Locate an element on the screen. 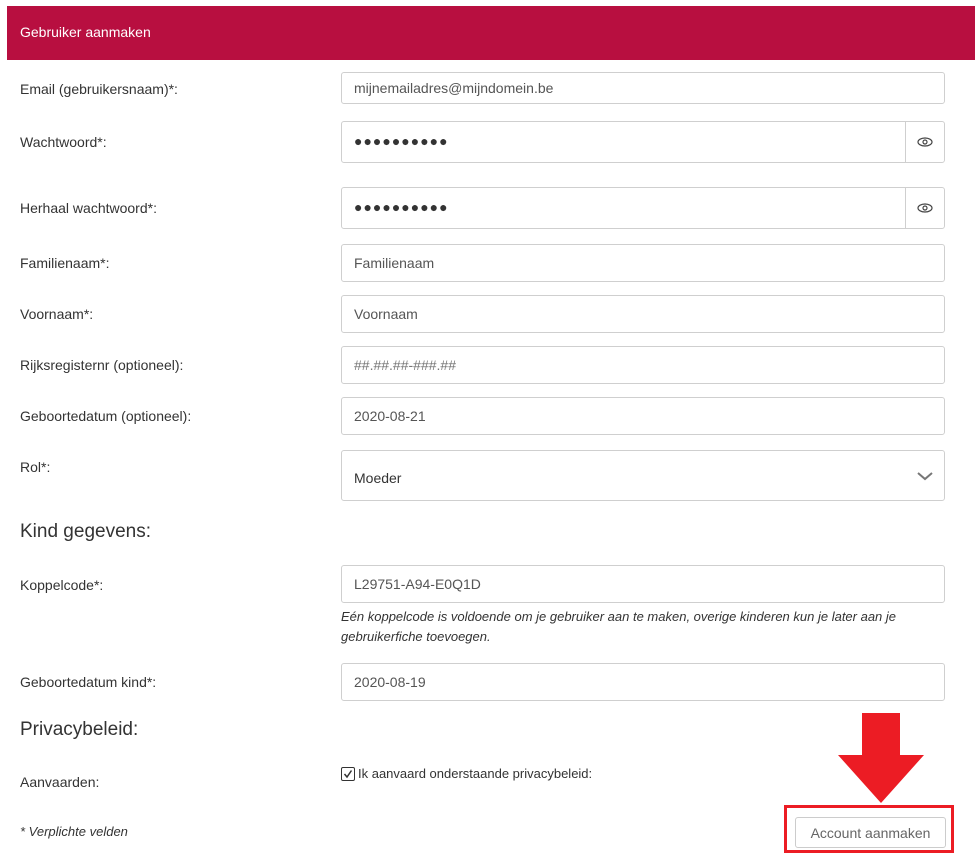 The height and width of the screenshot is (853, 975). create-account-button: Account aanmaken is located at coordinates (870, 832).